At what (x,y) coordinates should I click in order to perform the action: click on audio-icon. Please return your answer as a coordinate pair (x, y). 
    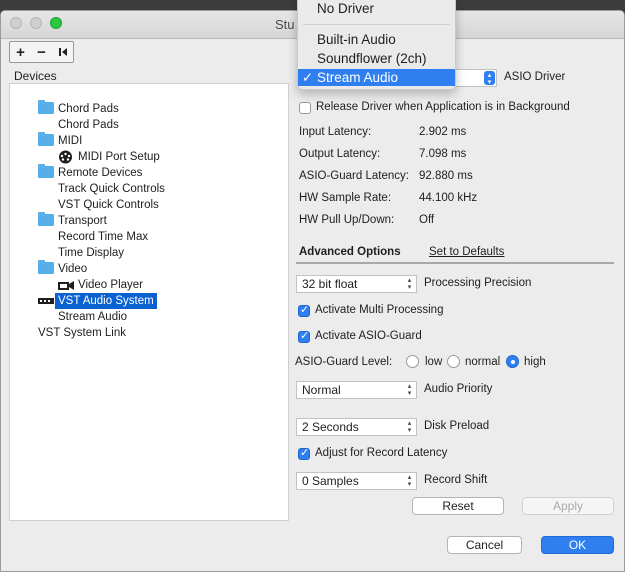
    Looking at the image, I should click on (46, 301).